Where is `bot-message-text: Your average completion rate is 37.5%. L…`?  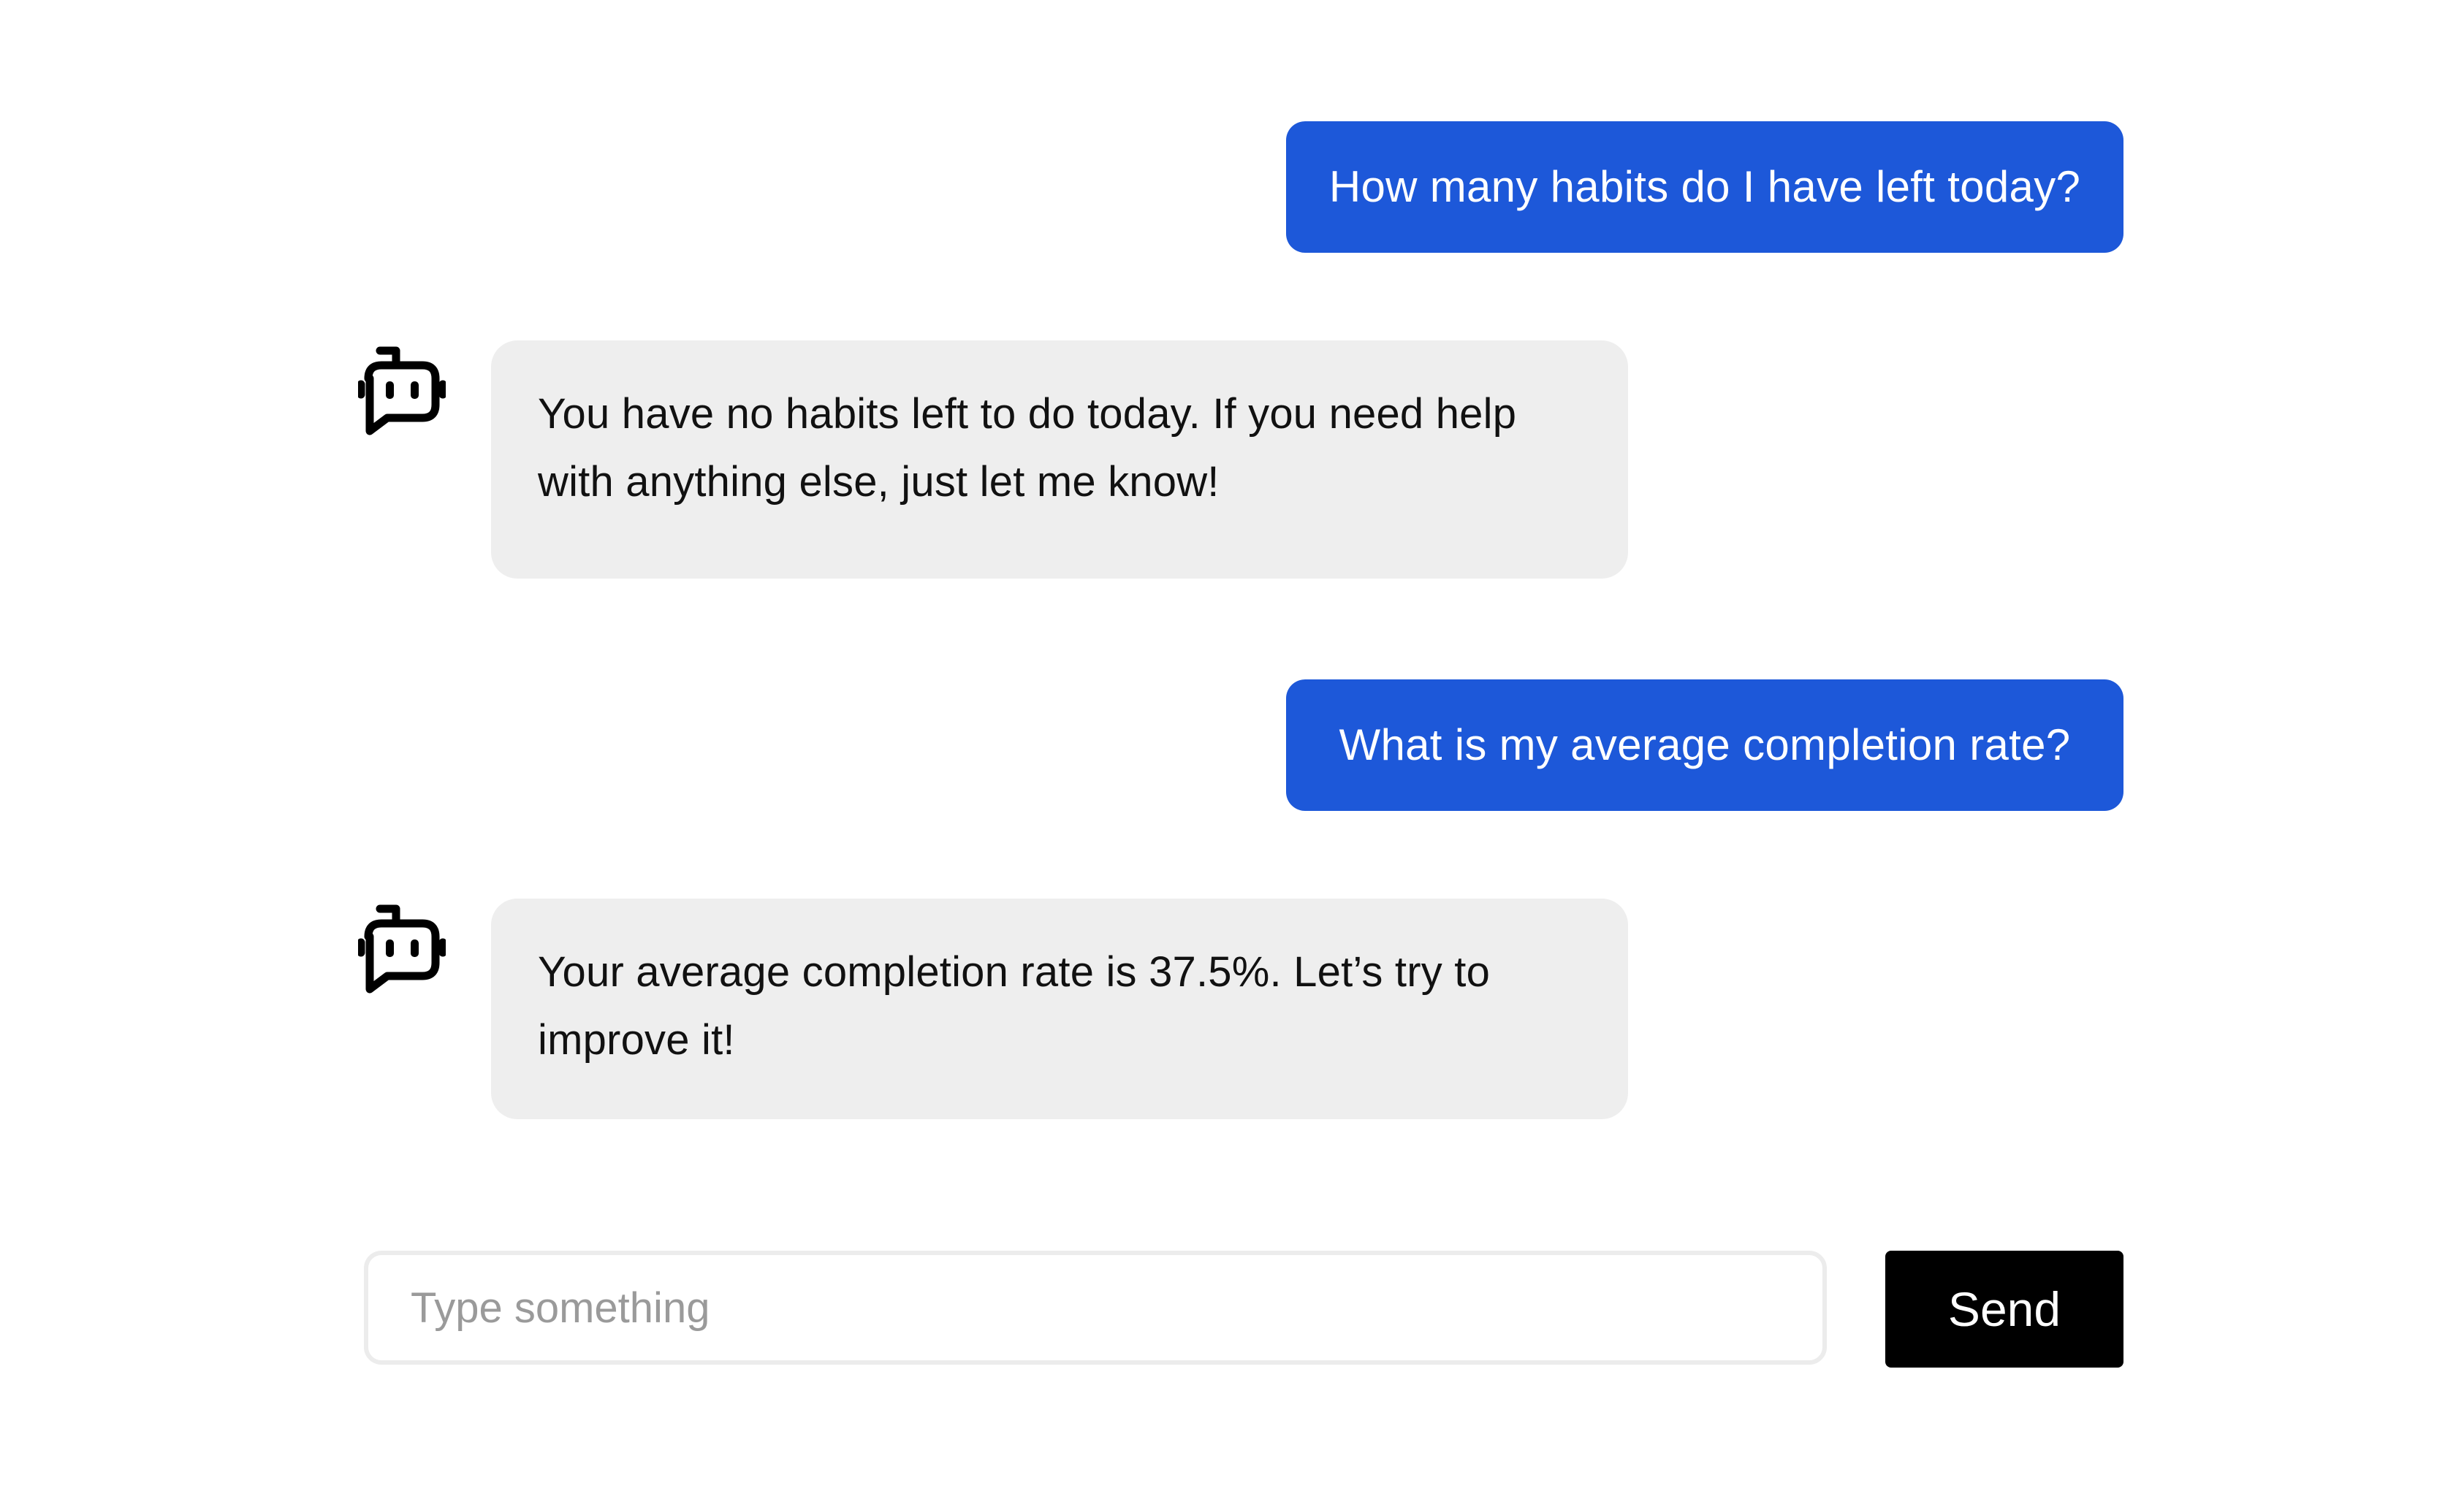 bot-message-text: Your average completion rate is 37.5%. L… is located at coordinates (1014, 1006).